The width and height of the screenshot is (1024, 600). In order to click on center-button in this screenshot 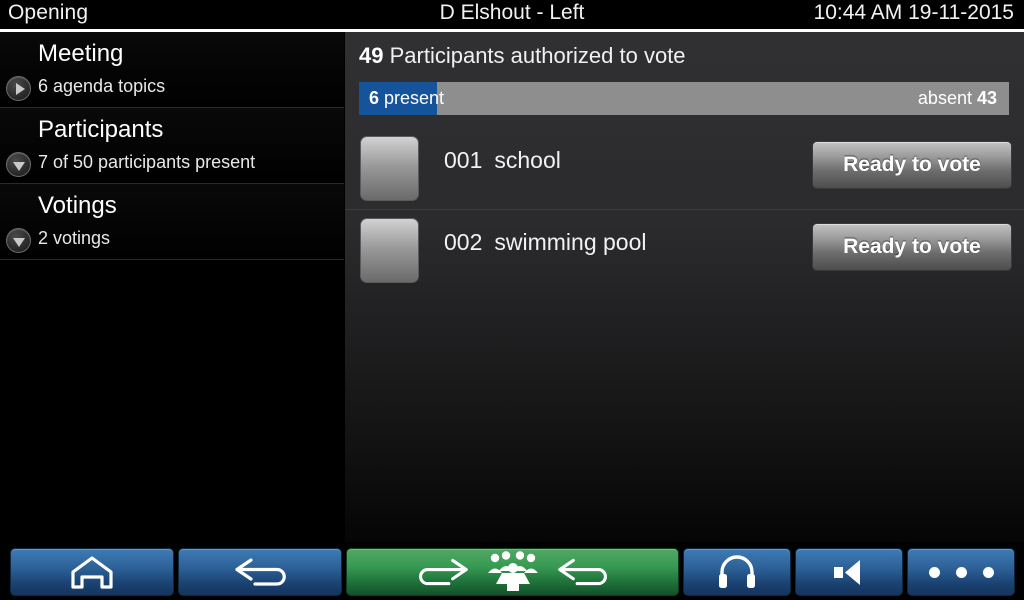, I will do `click(512, 572)`.